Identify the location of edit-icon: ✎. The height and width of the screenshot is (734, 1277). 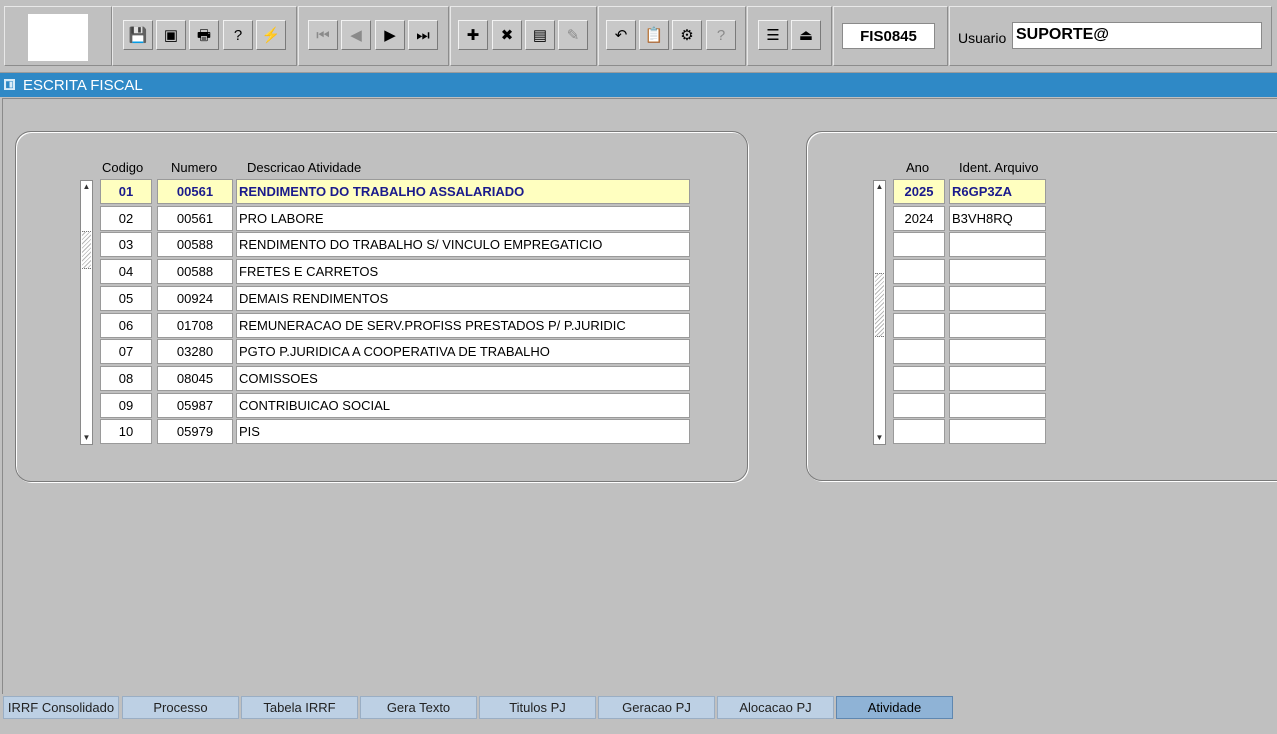
(573, 35).